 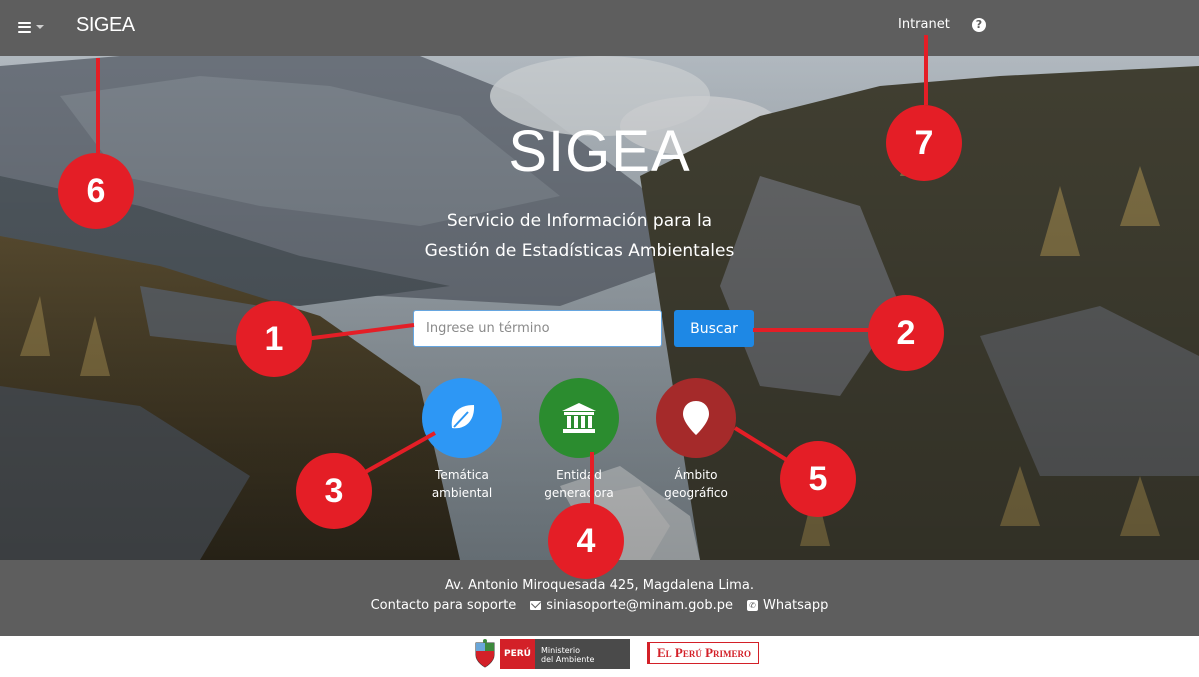 What do you see at coordinates (599, 28) in the screenshot?
I see `top-navbar: SIGEA Intranet ?` at bounding box center [599, 28].